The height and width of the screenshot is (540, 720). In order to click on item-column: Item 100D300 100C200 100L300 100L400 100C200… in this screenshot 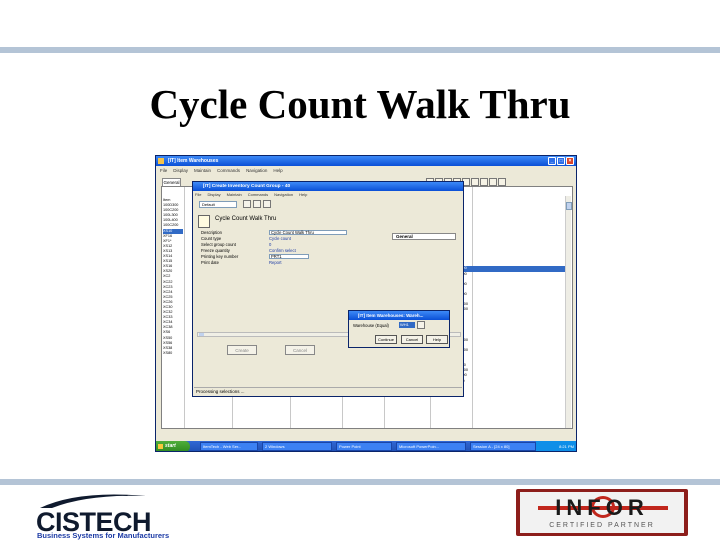, I will do `click(173, 277)`.